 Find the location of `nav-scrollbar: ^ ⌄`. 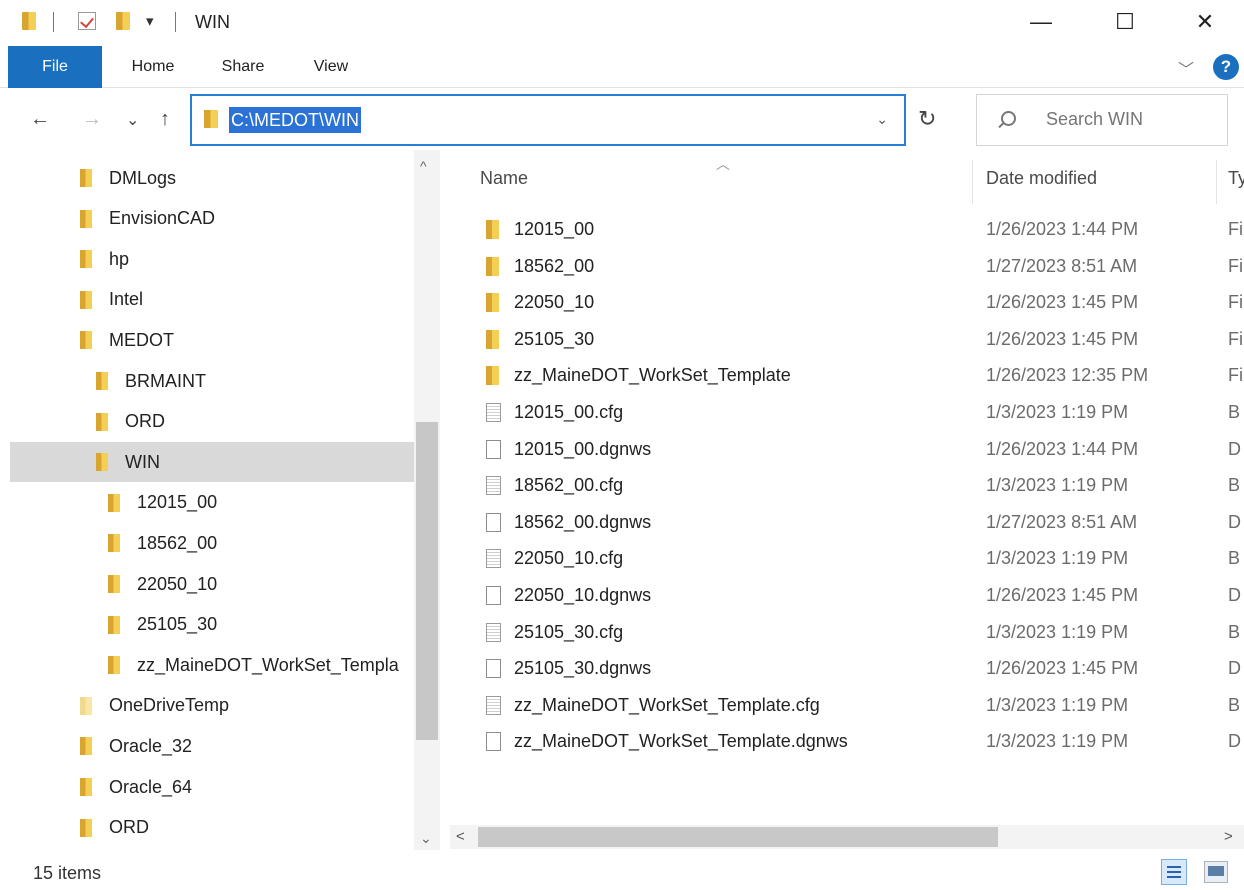

nav-scrollbar: ^ ⌄ is located at coordinates (427, 500).